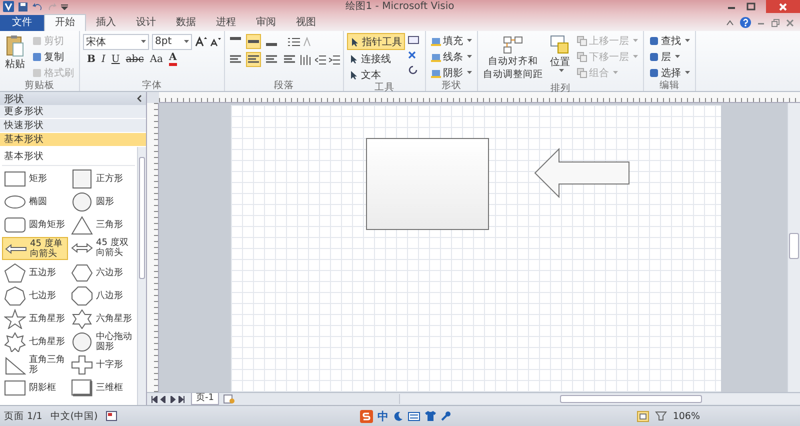  I want to click on zoom-level: 106%, so click(686, 416).